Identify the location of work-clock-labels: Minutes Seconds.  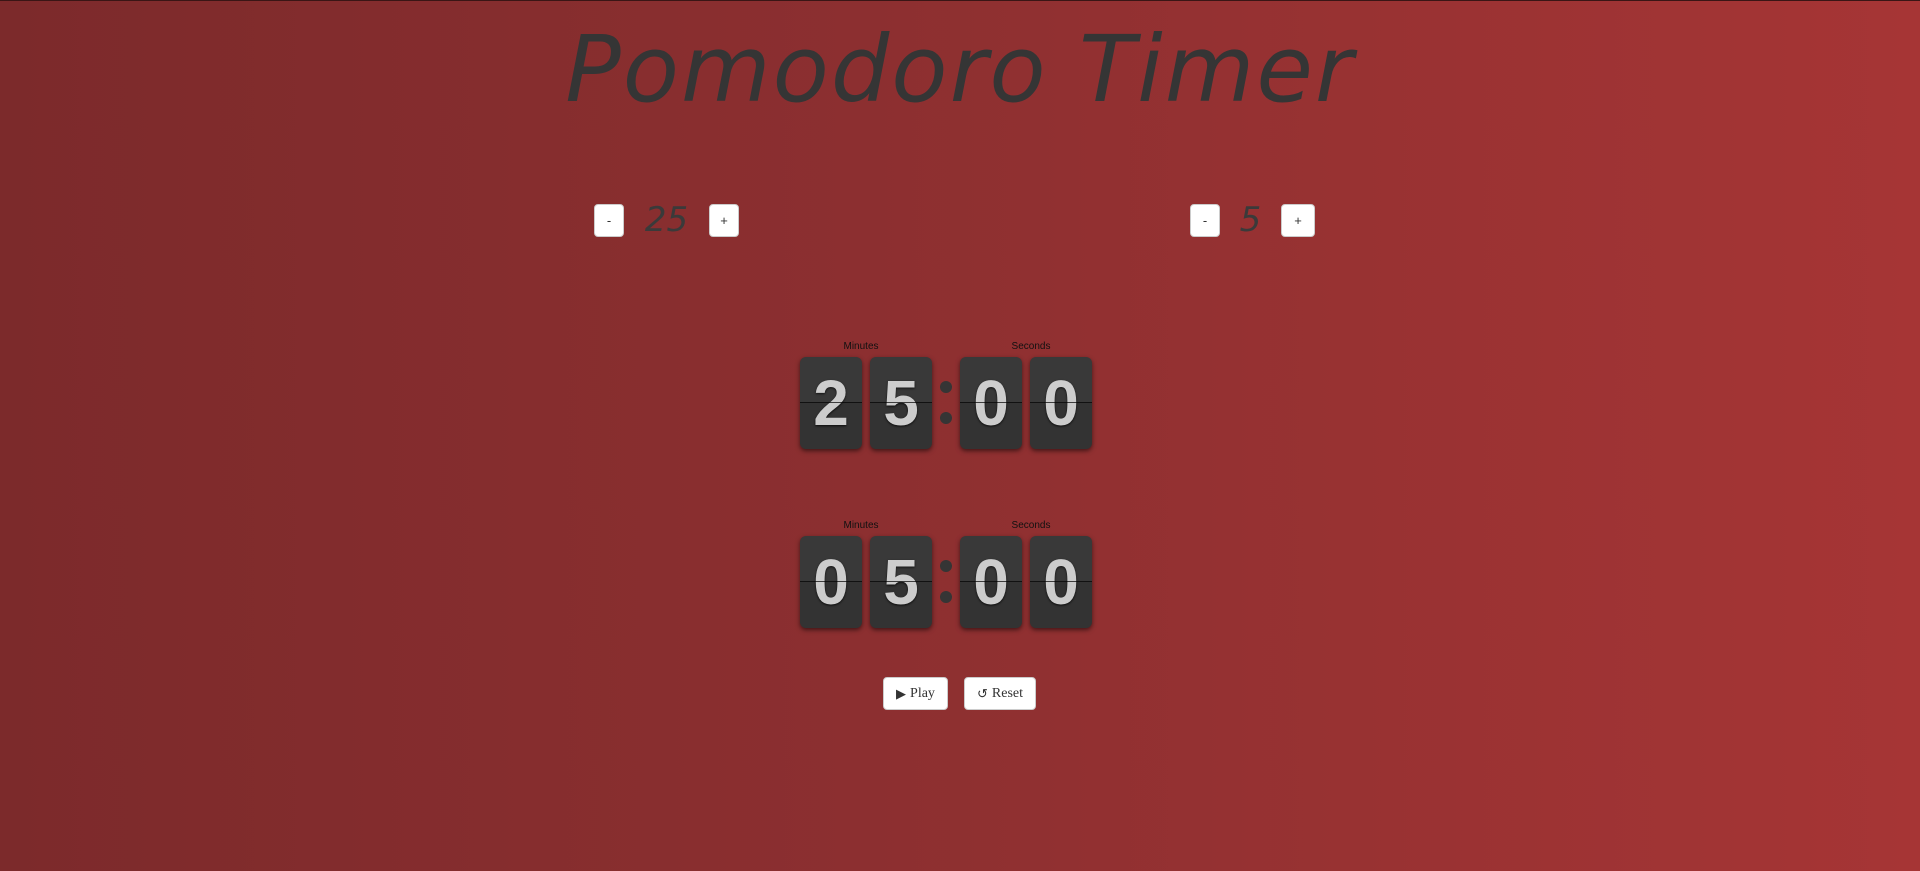
(946, 348).